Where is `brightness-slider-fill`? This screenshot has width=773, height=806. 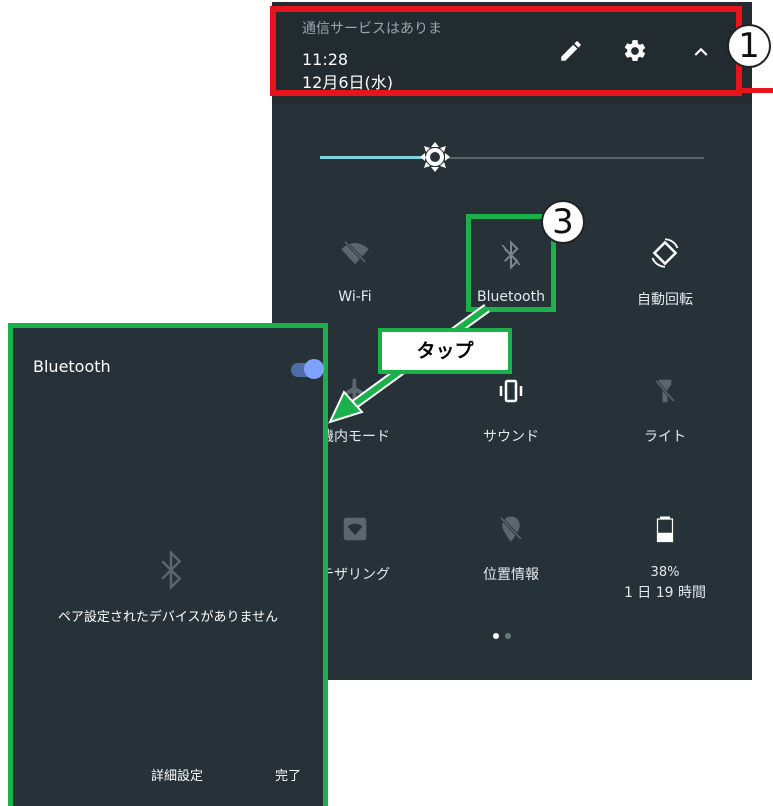 brightness-slider-fill is located at coordinates (374, 157).